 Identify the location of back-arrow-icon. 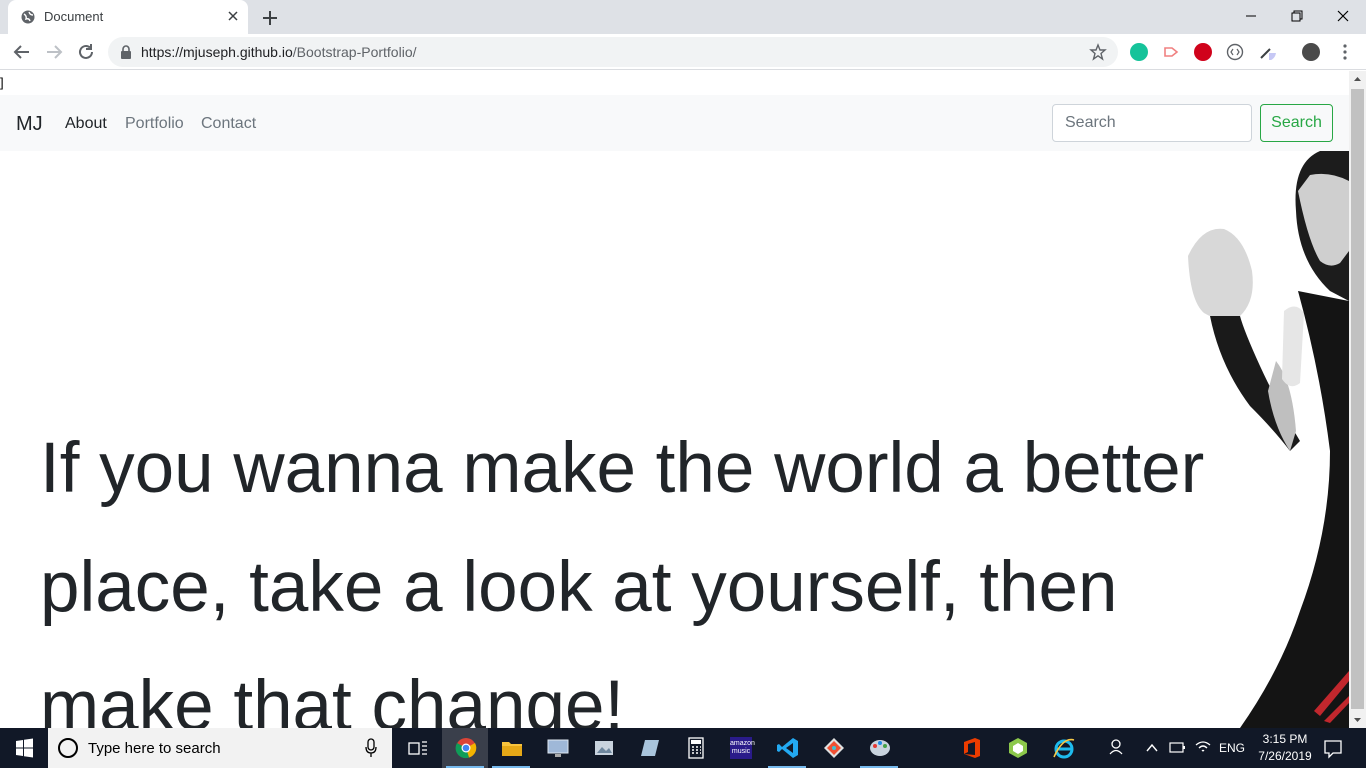
(22, 52).